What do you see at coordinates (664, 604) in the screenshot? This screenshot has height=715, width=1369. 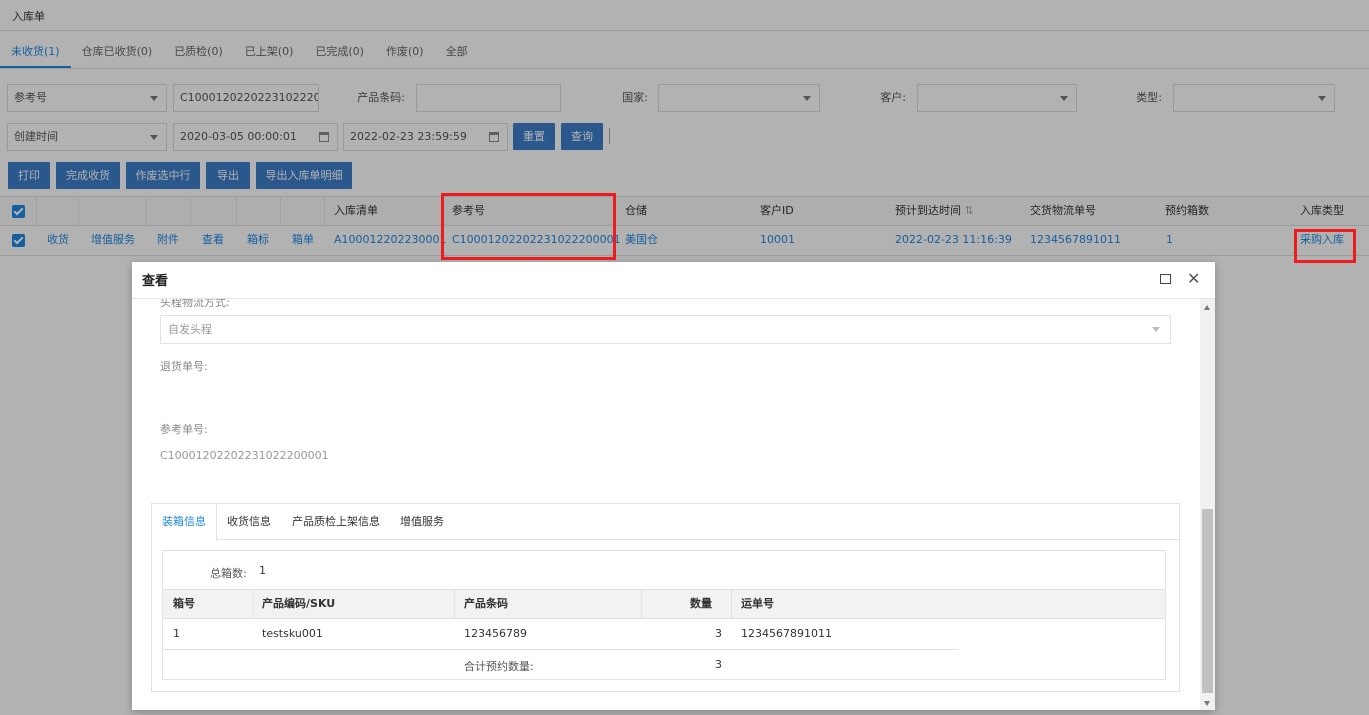 I see `items-table-header: 箱号 产品编码/SKU 产品条码 数量 运单号` at bounding box center [664, 604].